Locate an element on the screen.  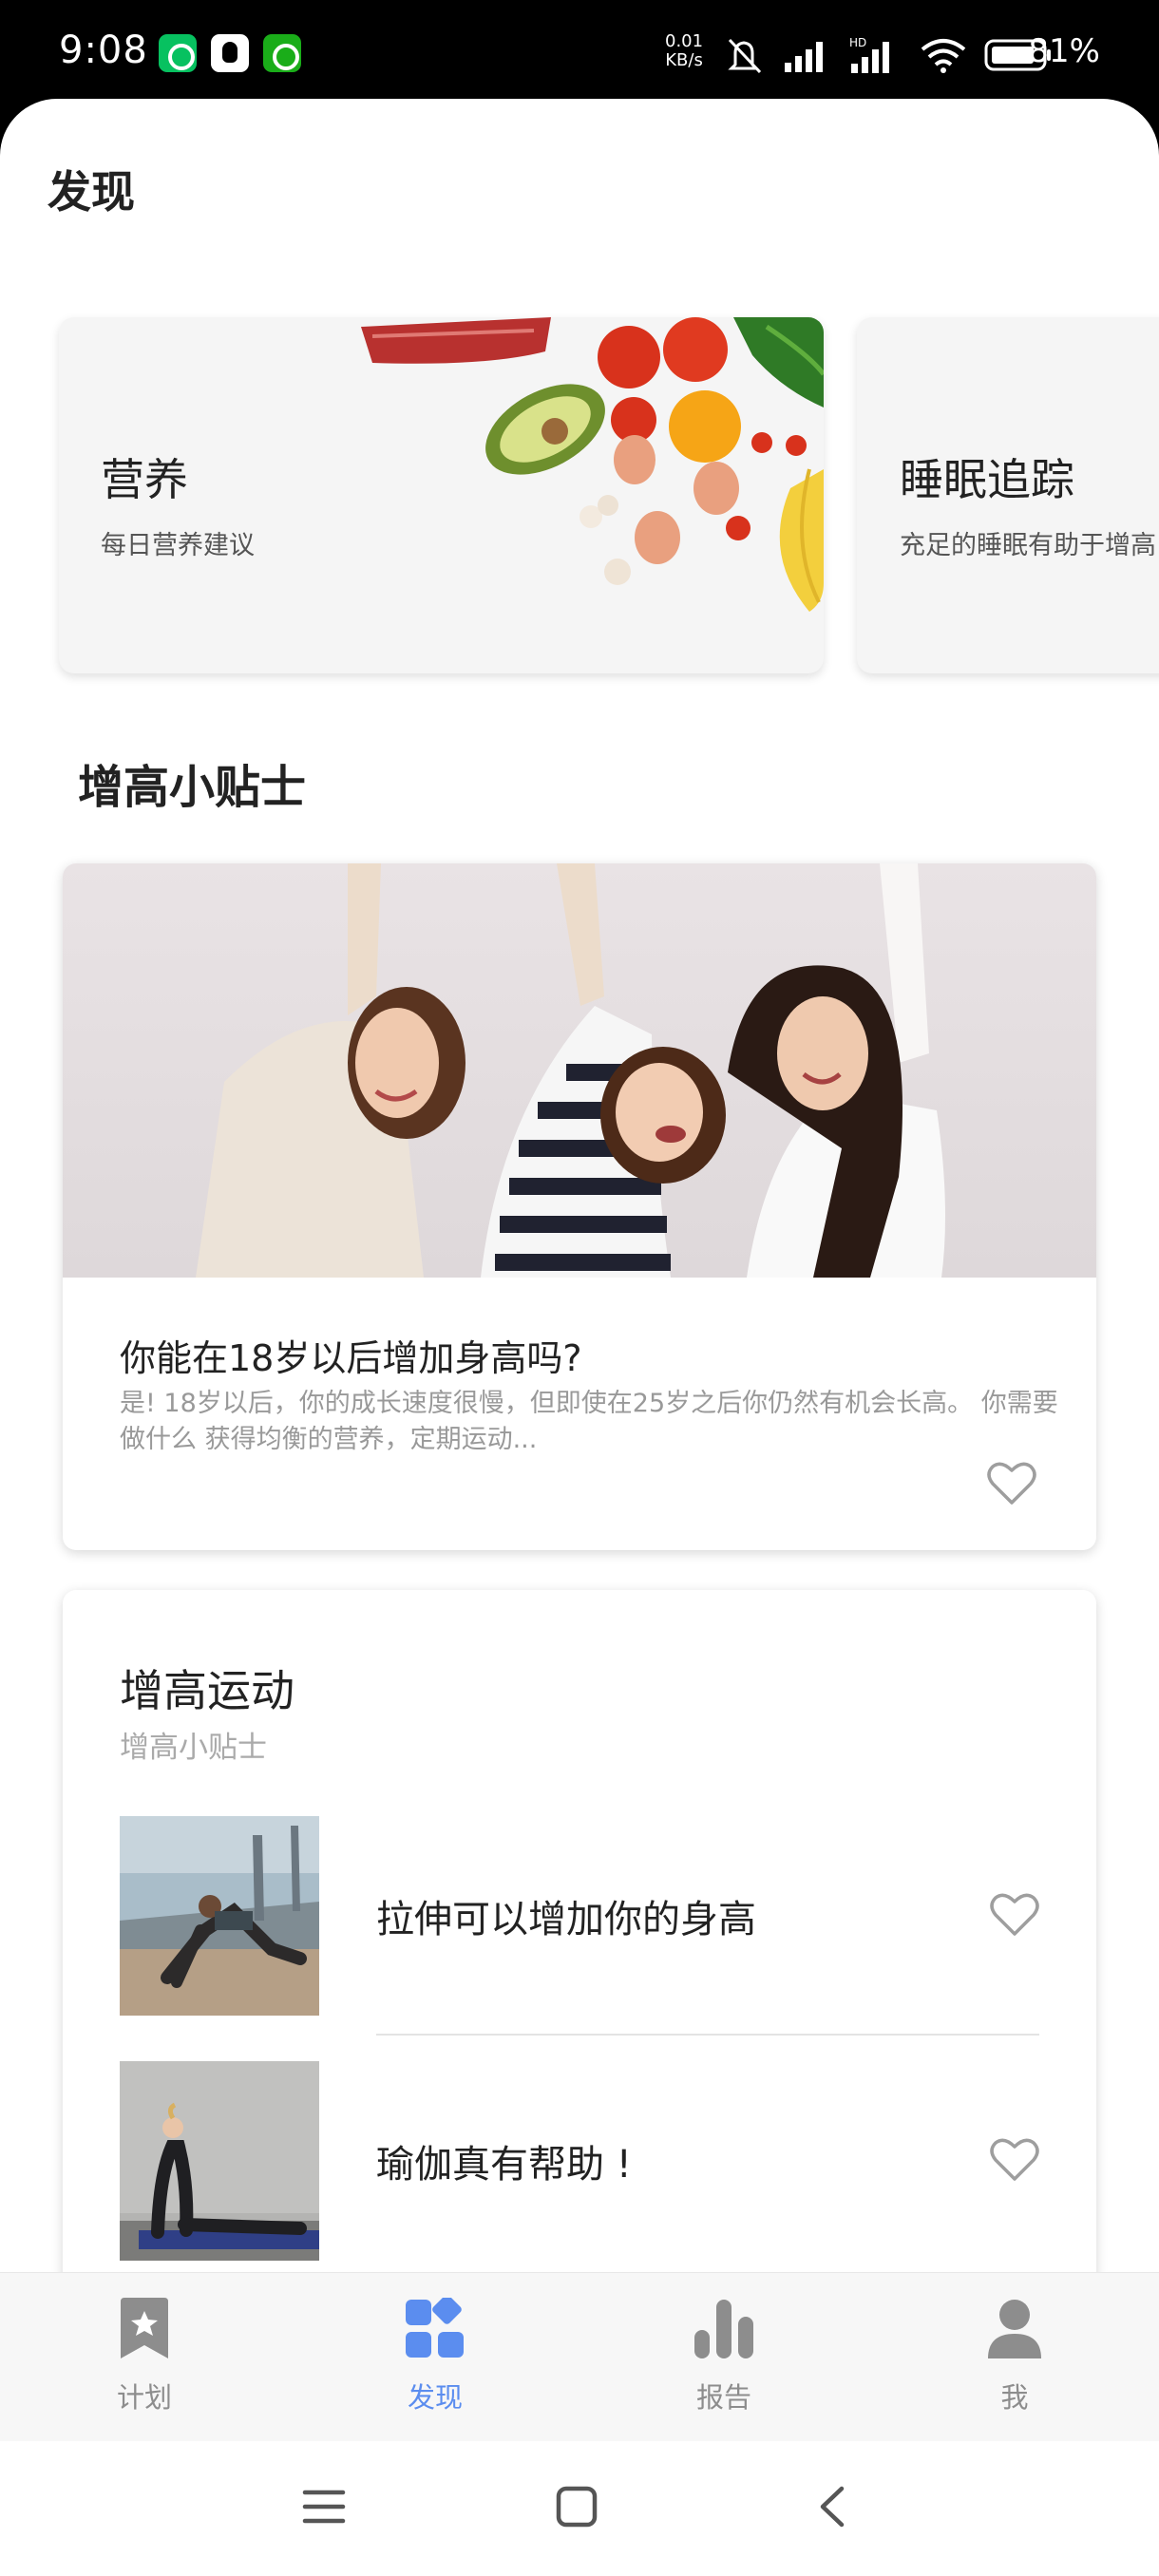
home-icon is located at coordinates (576, 2507).